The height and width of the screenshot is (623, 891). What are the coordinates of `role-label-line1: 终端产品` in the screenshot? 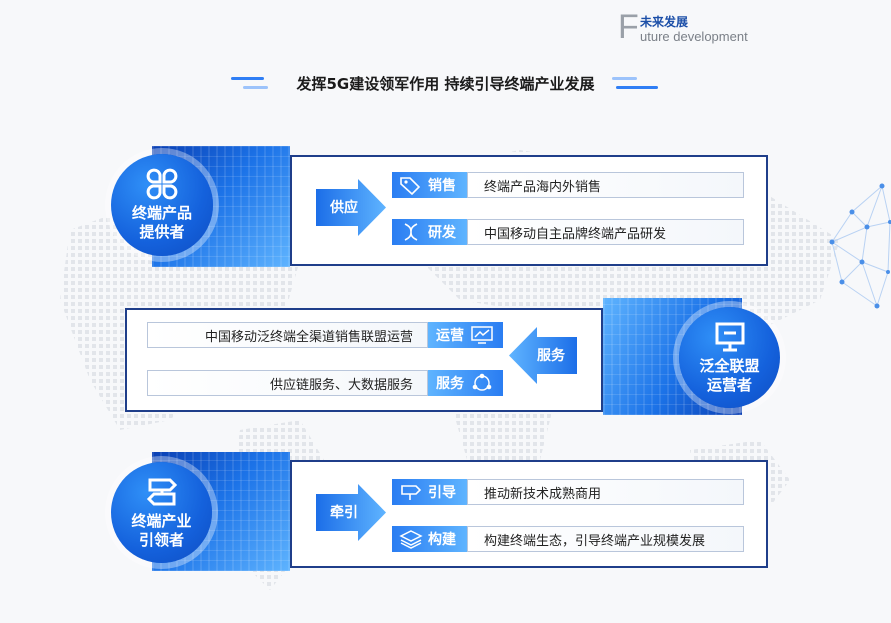 It's located at (161, 213).